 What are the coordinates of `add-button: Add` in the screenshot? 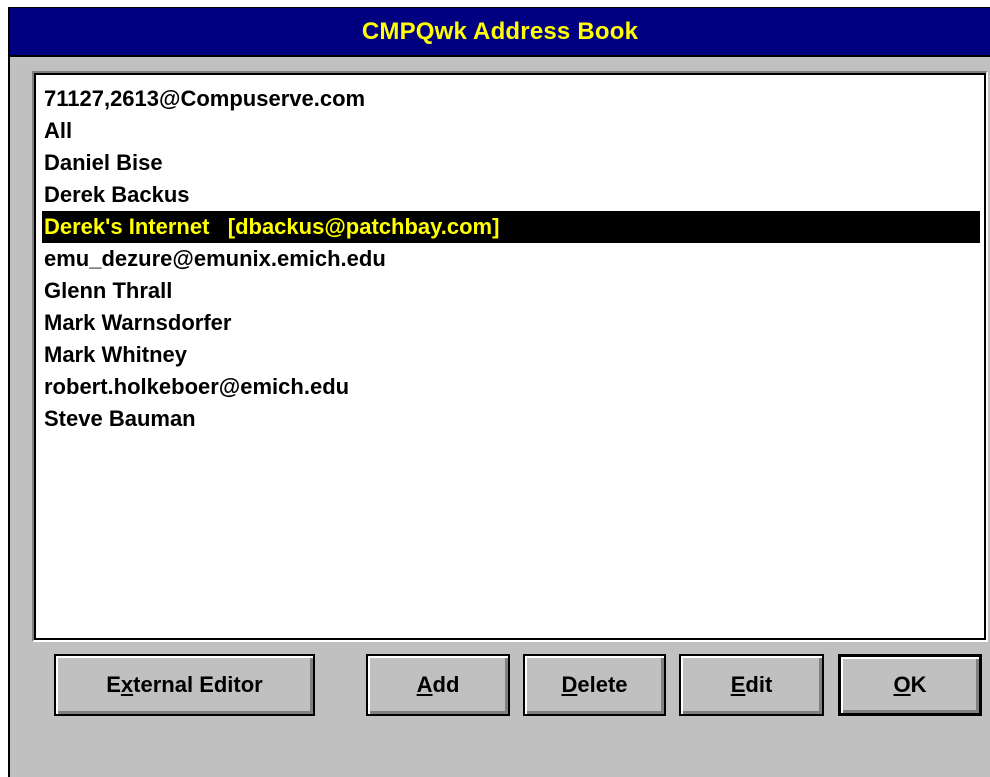 It's located at (438, 685).